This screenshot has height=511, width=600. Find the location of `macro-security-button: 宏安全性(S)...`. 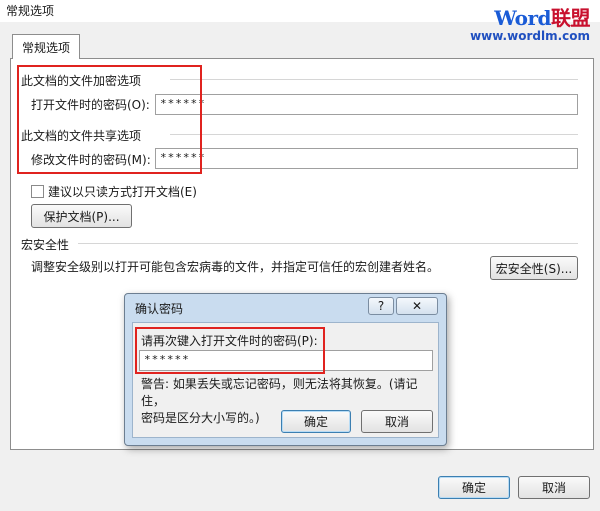

macro-security-button: 宏安全性(S)... is located at coordinates (534, 268).